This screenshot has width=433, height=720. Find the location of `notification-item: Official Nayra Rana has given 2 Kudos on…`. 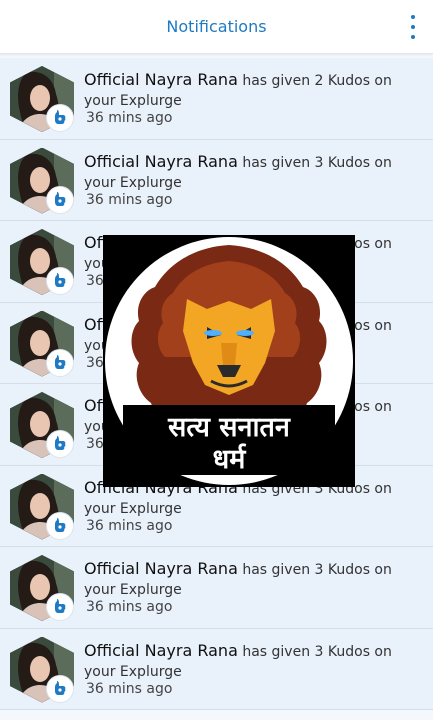

notification-item: Official Nayra Rana has given 2 Kudos on… is located at coordinates (216, 99).